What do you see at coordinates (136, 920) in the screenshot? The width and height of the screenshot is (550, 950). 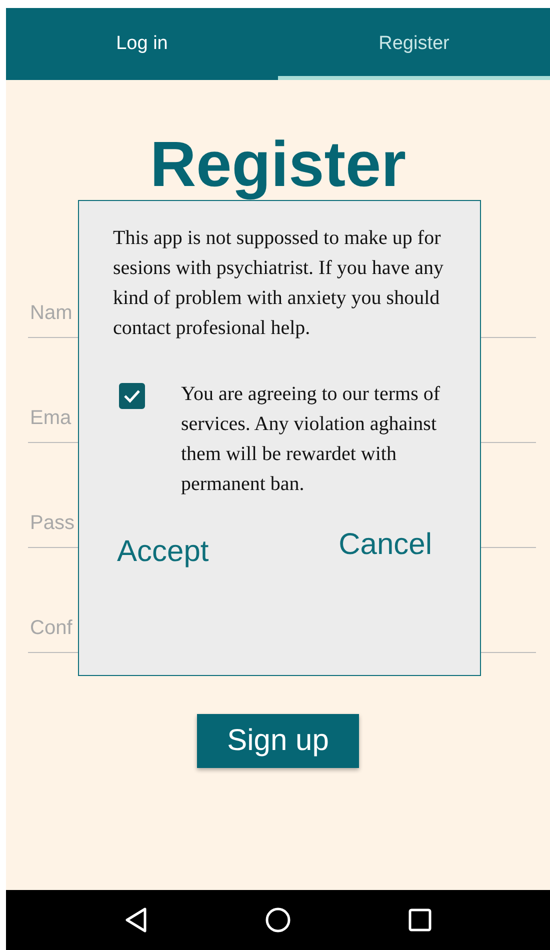 I see `back-icon` at bounding box center [136, 920].